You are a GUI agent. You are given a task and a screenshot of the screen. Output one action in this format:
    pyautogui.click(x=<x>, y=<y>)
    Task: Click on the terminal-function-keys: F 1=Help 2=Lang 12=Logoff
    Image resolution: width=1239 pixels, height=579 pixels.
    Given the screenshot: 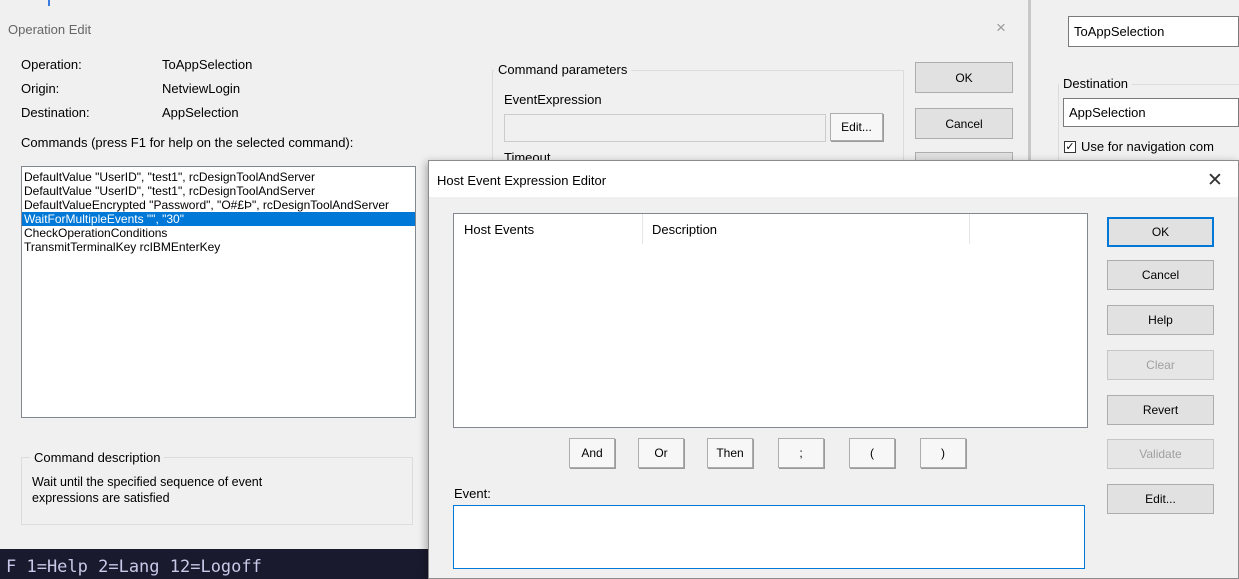 What is the action you would take?
    pyautogui.click(x=134, y=567)
    